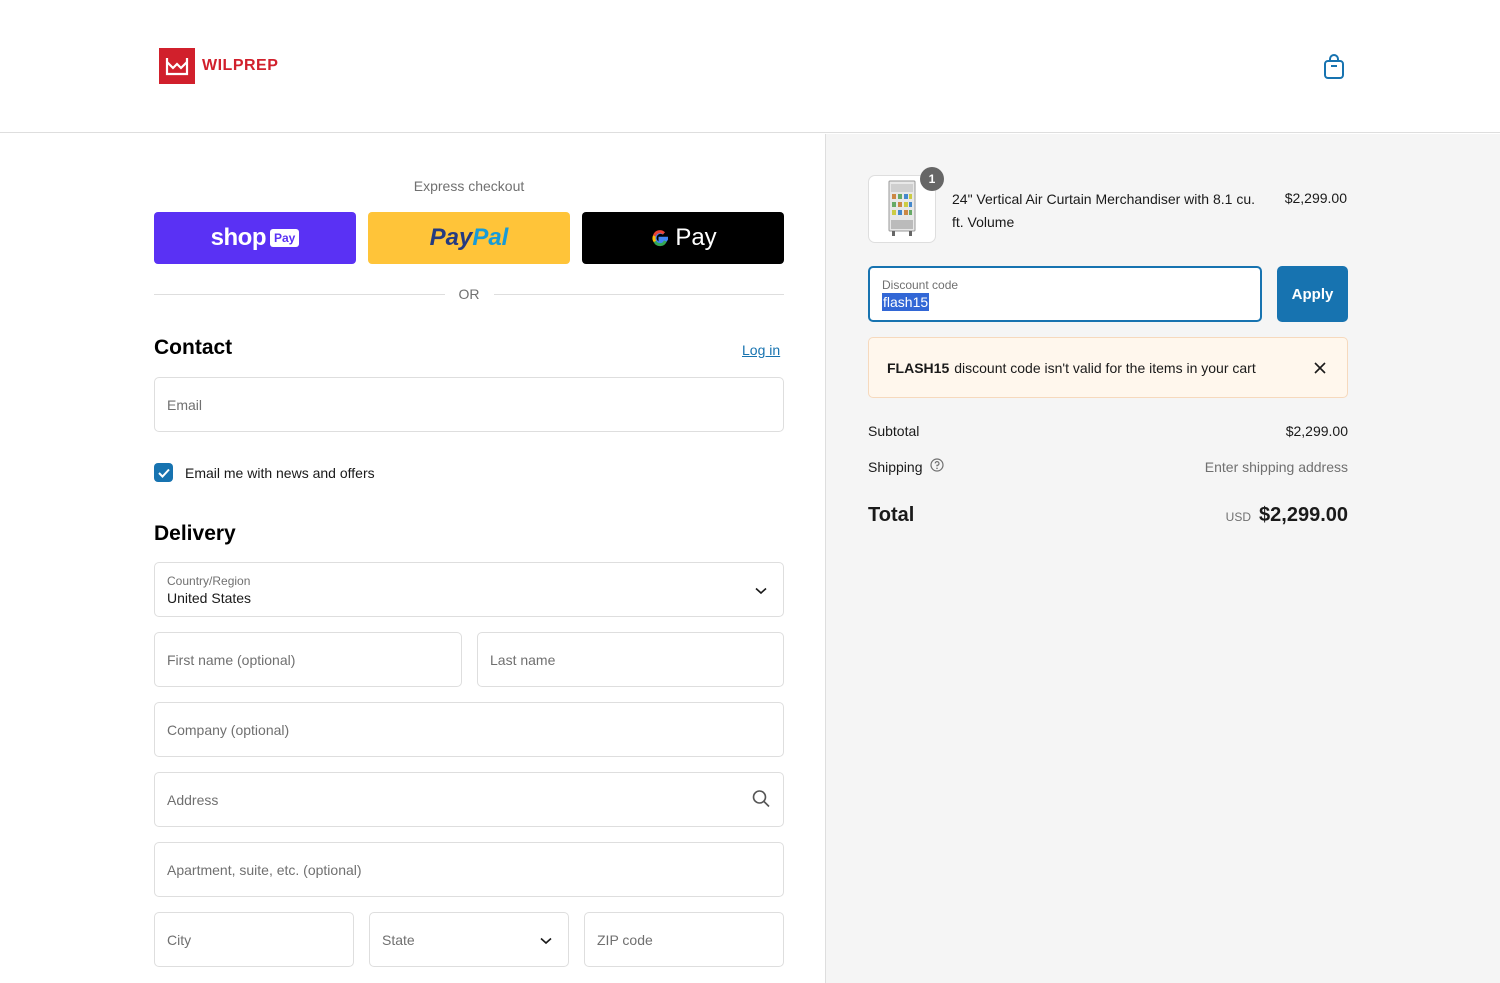 The width and height of the screenshot is (1500, 983). I want to click on total-row: Total USD $2,299.00, so click(1108, 515).